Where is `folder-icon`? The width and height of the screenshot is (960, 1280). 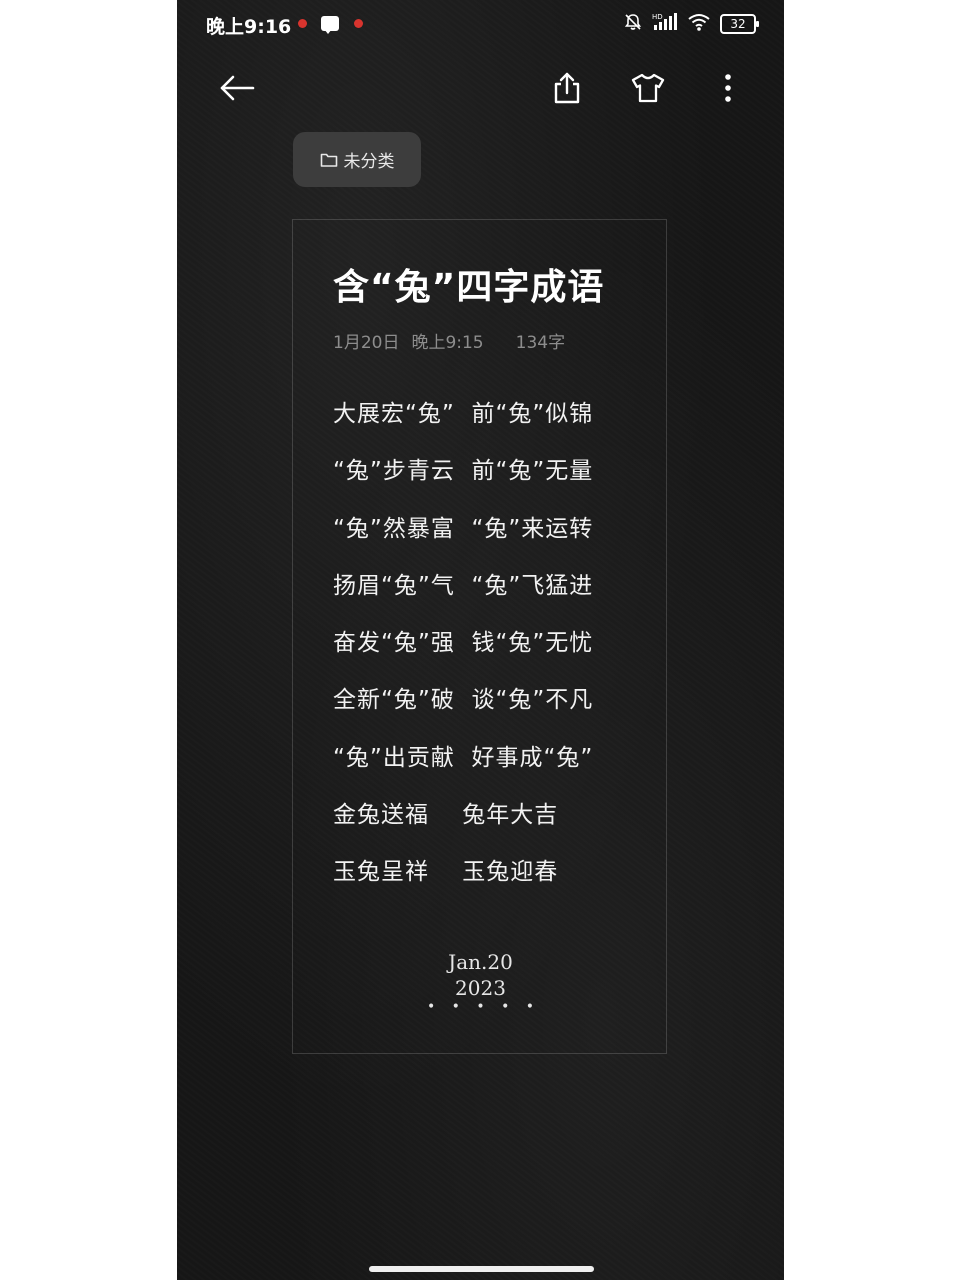
folder-icon is located at coordinates (328, 160).